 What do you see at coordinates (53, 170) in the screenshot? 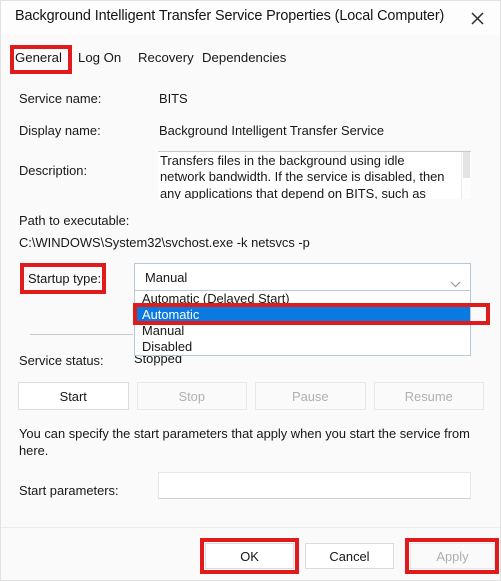
I see `description-label: Description:` at bounding box center [53, 170].